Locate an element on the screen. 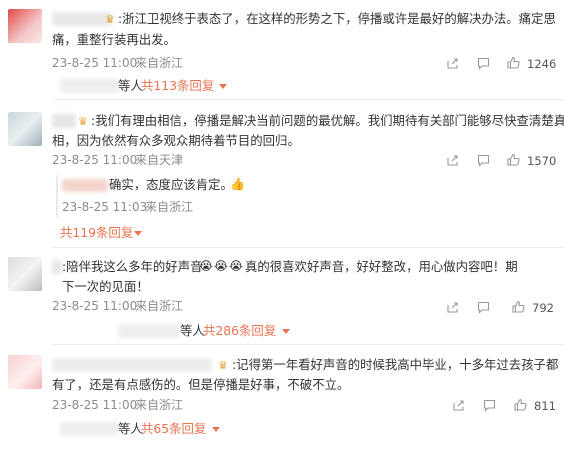 The image size is (564, 461). like-count: 1570 is located at coordinates (542, 161).